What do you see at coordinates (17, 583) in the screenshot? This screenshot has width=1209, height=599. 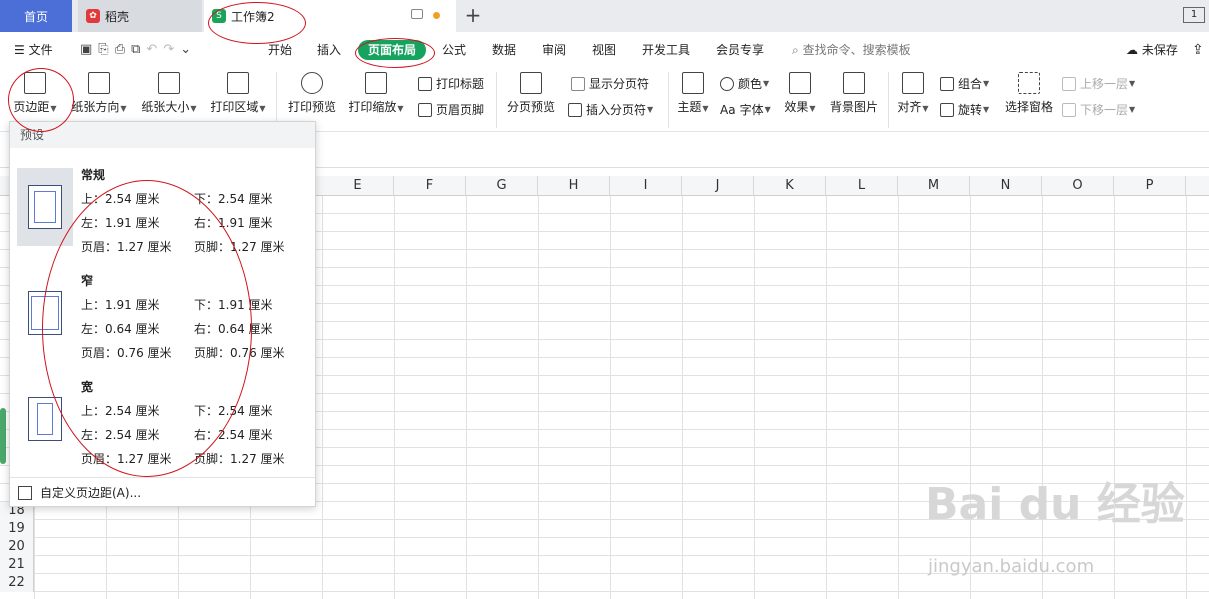 I see `row-header-22: 22` at bounding box center [17, 583].